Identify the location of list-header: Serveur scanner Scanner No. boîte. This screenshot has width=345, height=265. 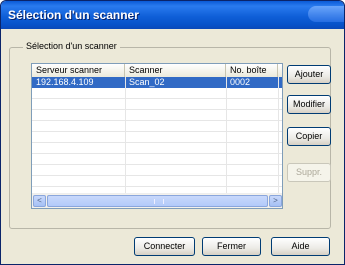
(157, 71).